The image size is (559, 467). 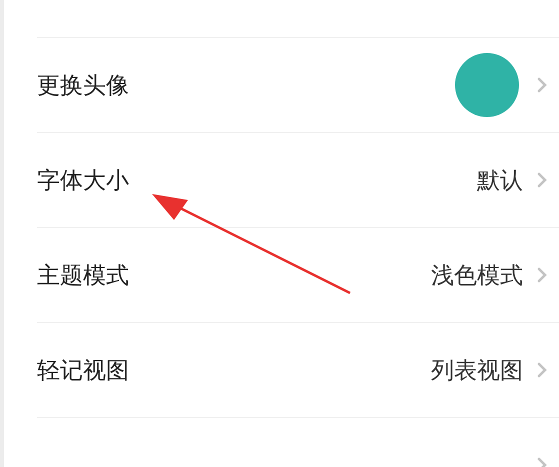 I want to click on setting-label: 主题模式, so click(x=83, y=276).